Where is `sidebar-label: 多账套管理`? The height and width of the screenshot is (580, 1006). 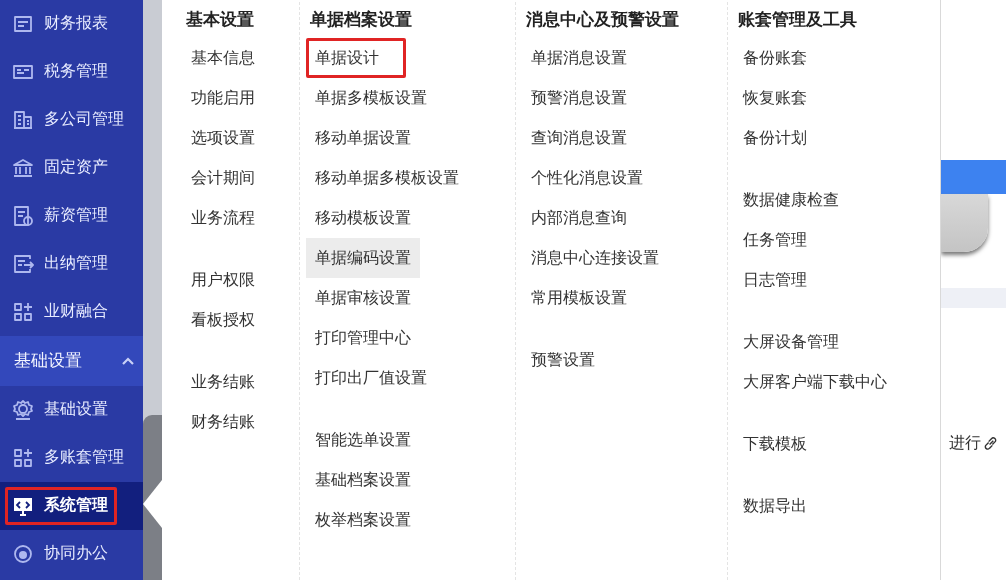 sidebar-label: 多账套管理 is located at coordinates (84, 458).